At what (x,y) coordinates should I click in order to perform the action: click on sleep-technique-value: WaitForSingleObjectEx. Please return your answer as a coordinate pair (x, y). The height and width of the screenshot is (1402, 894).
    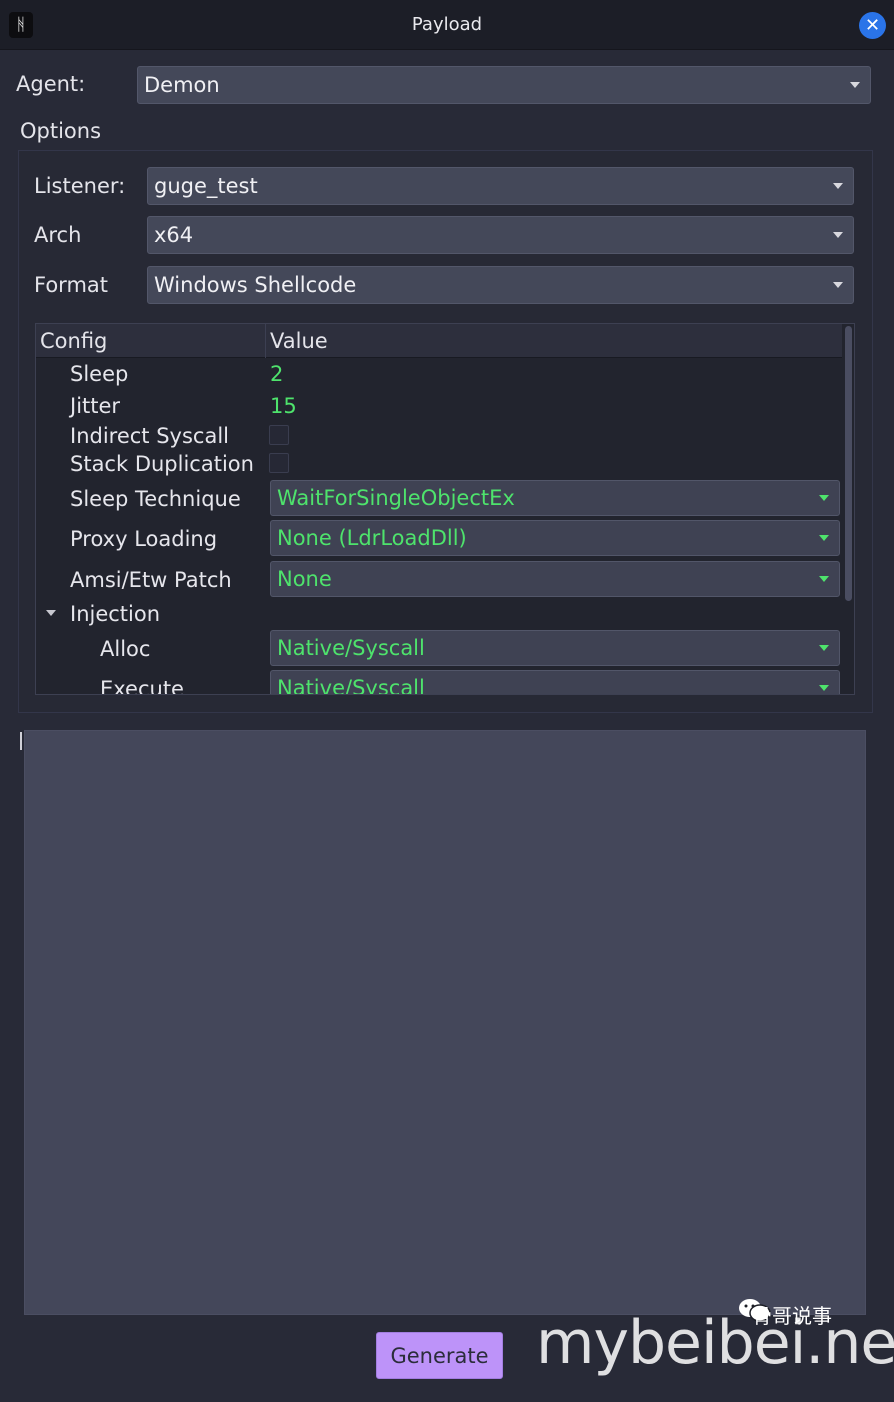
    Looking at the image, I should click on (396, 498).